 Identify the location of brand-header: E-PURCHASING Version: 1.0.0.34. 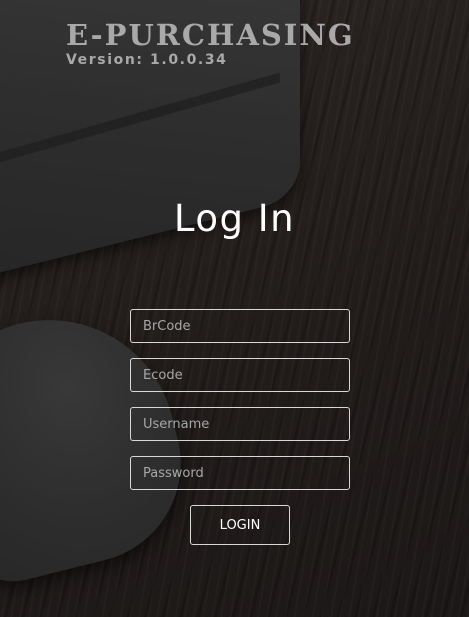
(210, 43).